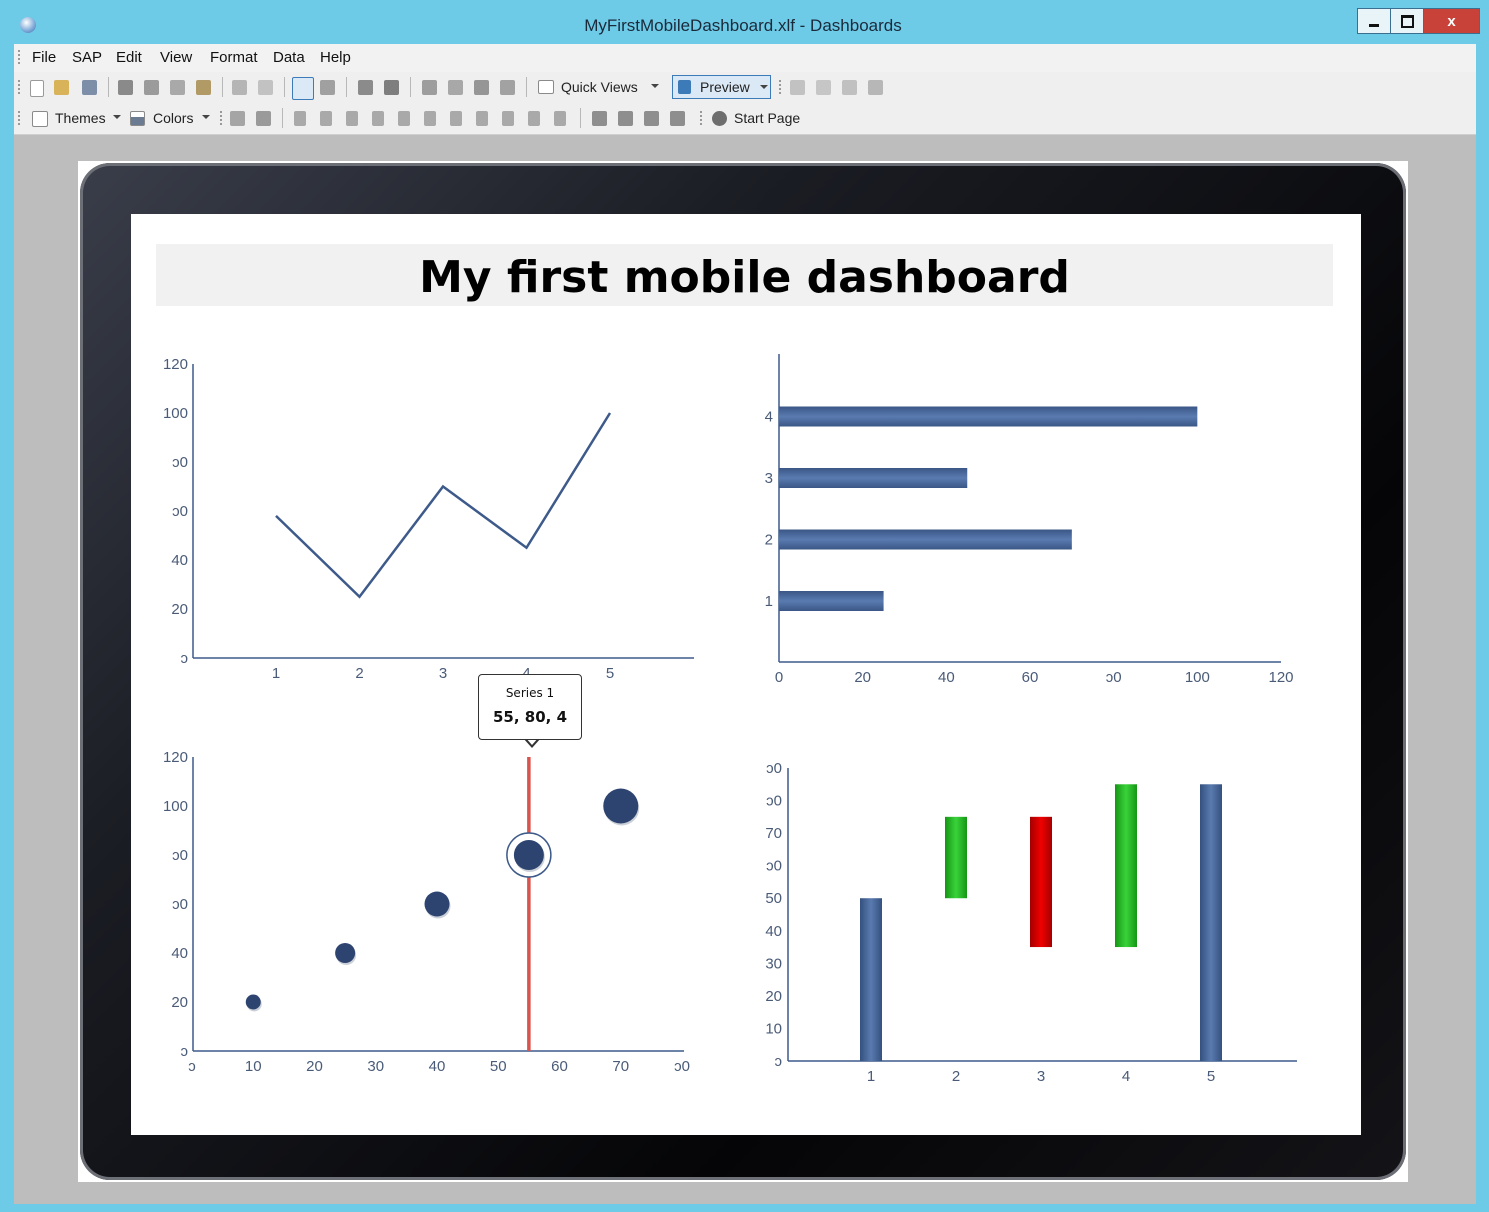 The width and height of the screenshot is (1489, 1212). What do you see at coordinates (253, 1066) in the screenshot?
I see `scatter-chart-x-tick-label: 10` at bounding box center [253, 1066].